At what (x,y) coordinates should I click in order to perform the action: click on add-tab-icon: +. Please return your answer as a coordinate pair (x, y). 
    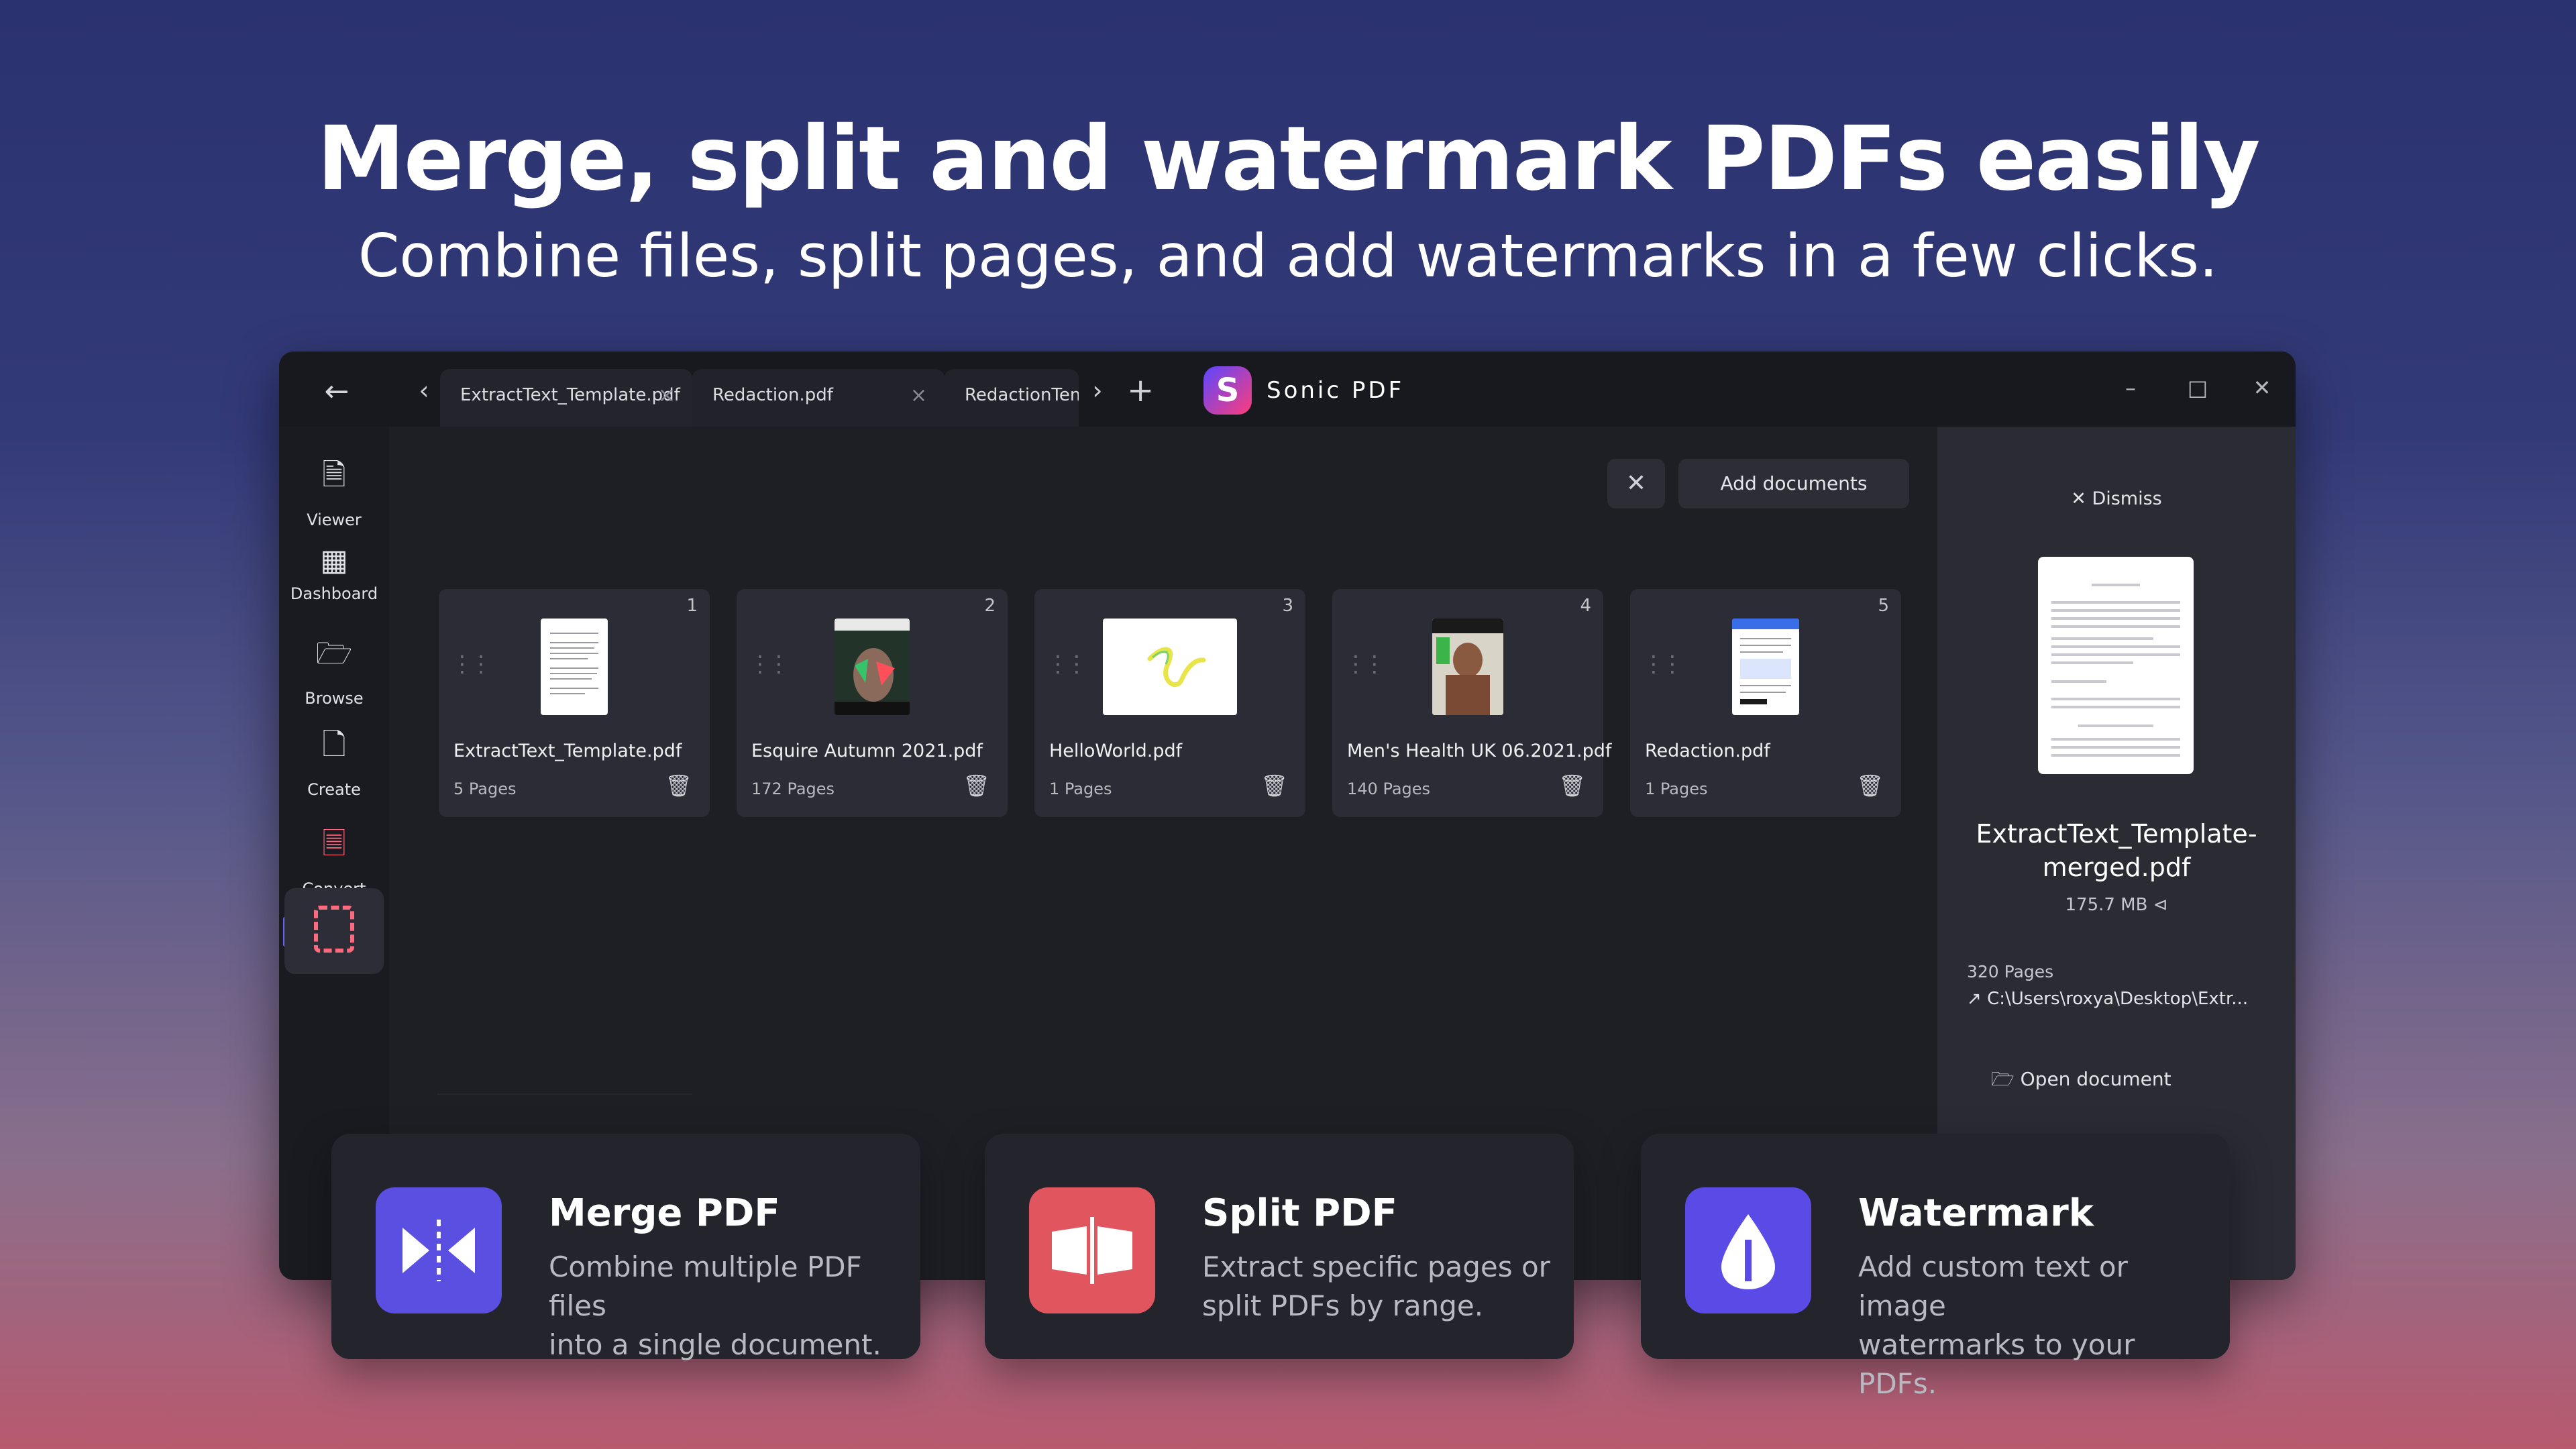
    Looking at the image, I should click on (1140, 390).